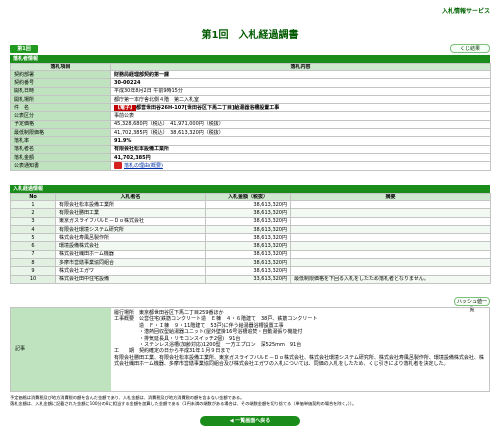 Image resolution: width=500 pixels, height=433 pixels. I want to click on summary-label: 最低制限価格, so click(60, 133).